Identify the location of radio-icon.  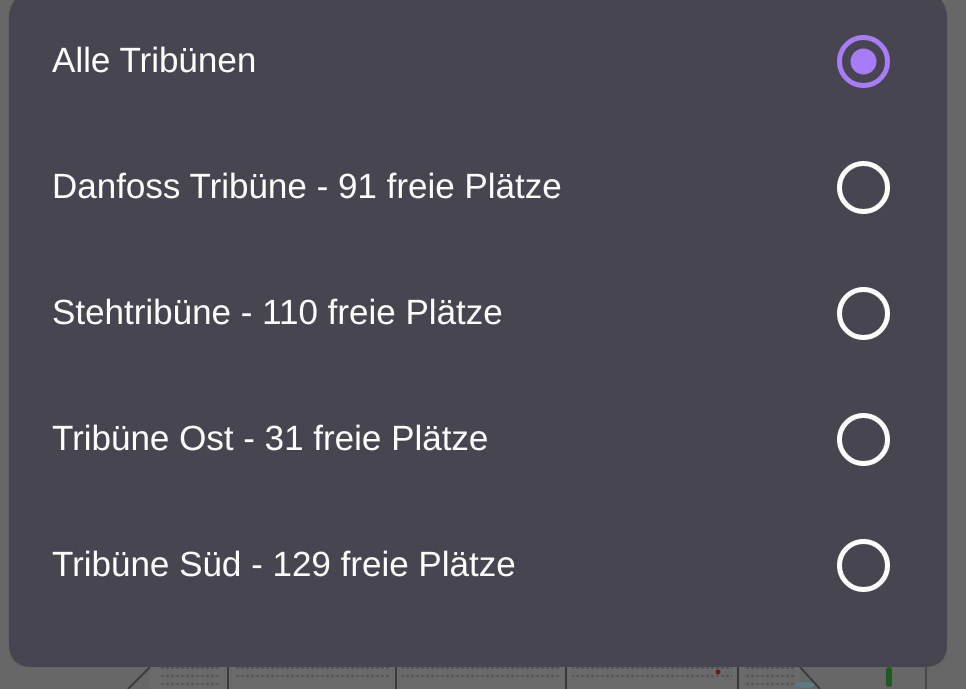
(863, 61).